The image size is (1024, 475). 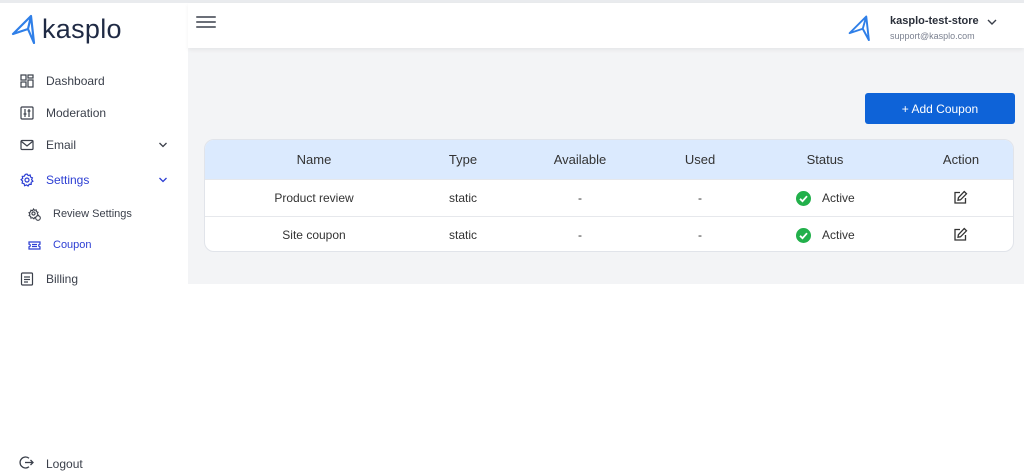 I want to click on sidebar-subitem-label: Review Settings, so click(x=92, y=214).